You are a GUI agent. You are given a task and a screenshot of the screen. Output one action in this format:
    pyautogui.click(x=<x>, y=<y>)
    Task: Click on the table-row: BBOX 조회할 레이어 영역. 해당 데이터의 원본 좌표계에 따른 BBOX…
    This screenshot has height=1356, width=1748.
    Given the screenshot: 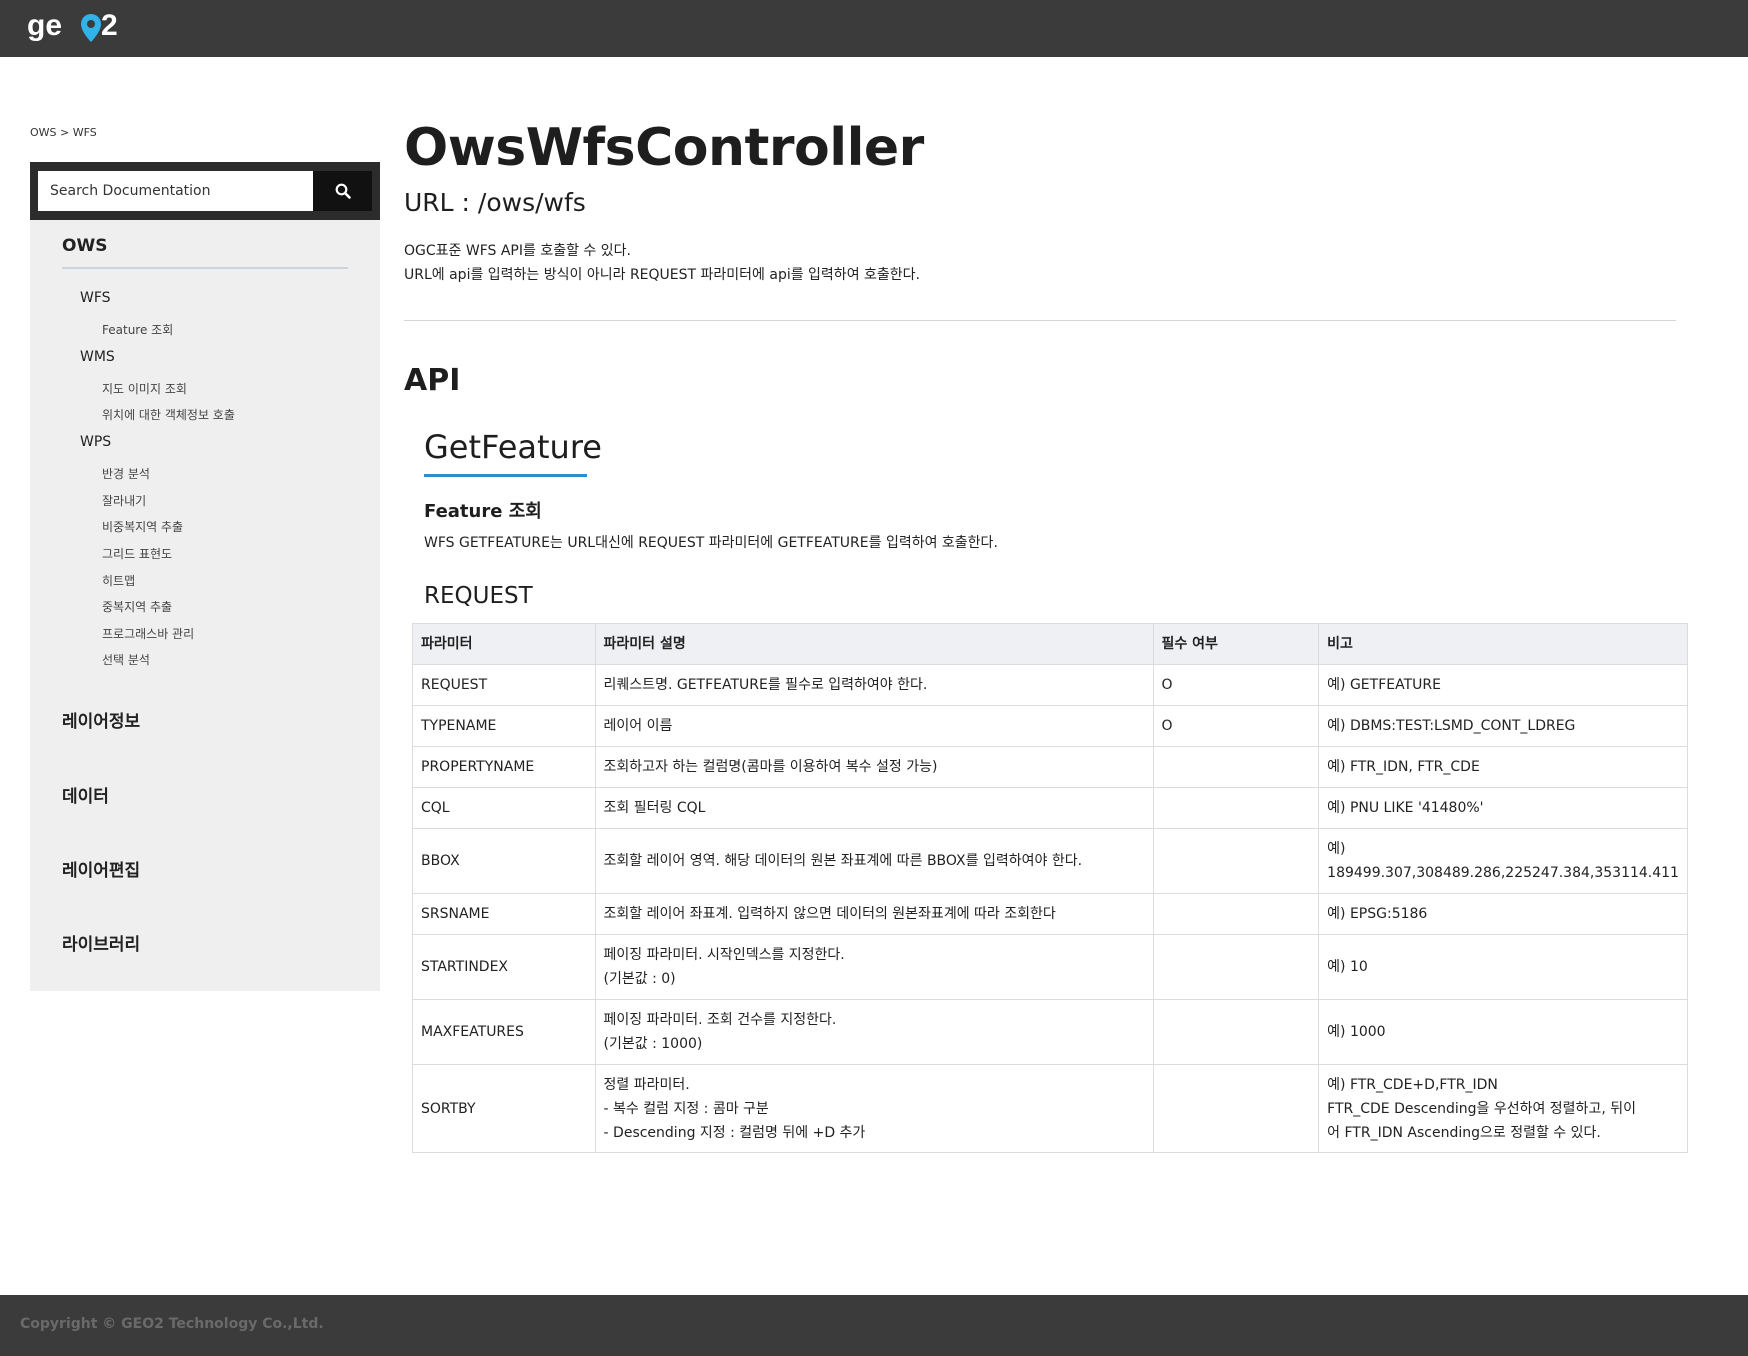 What is the action you would take?
    pyautogui.click(x=1050, y=861)
    